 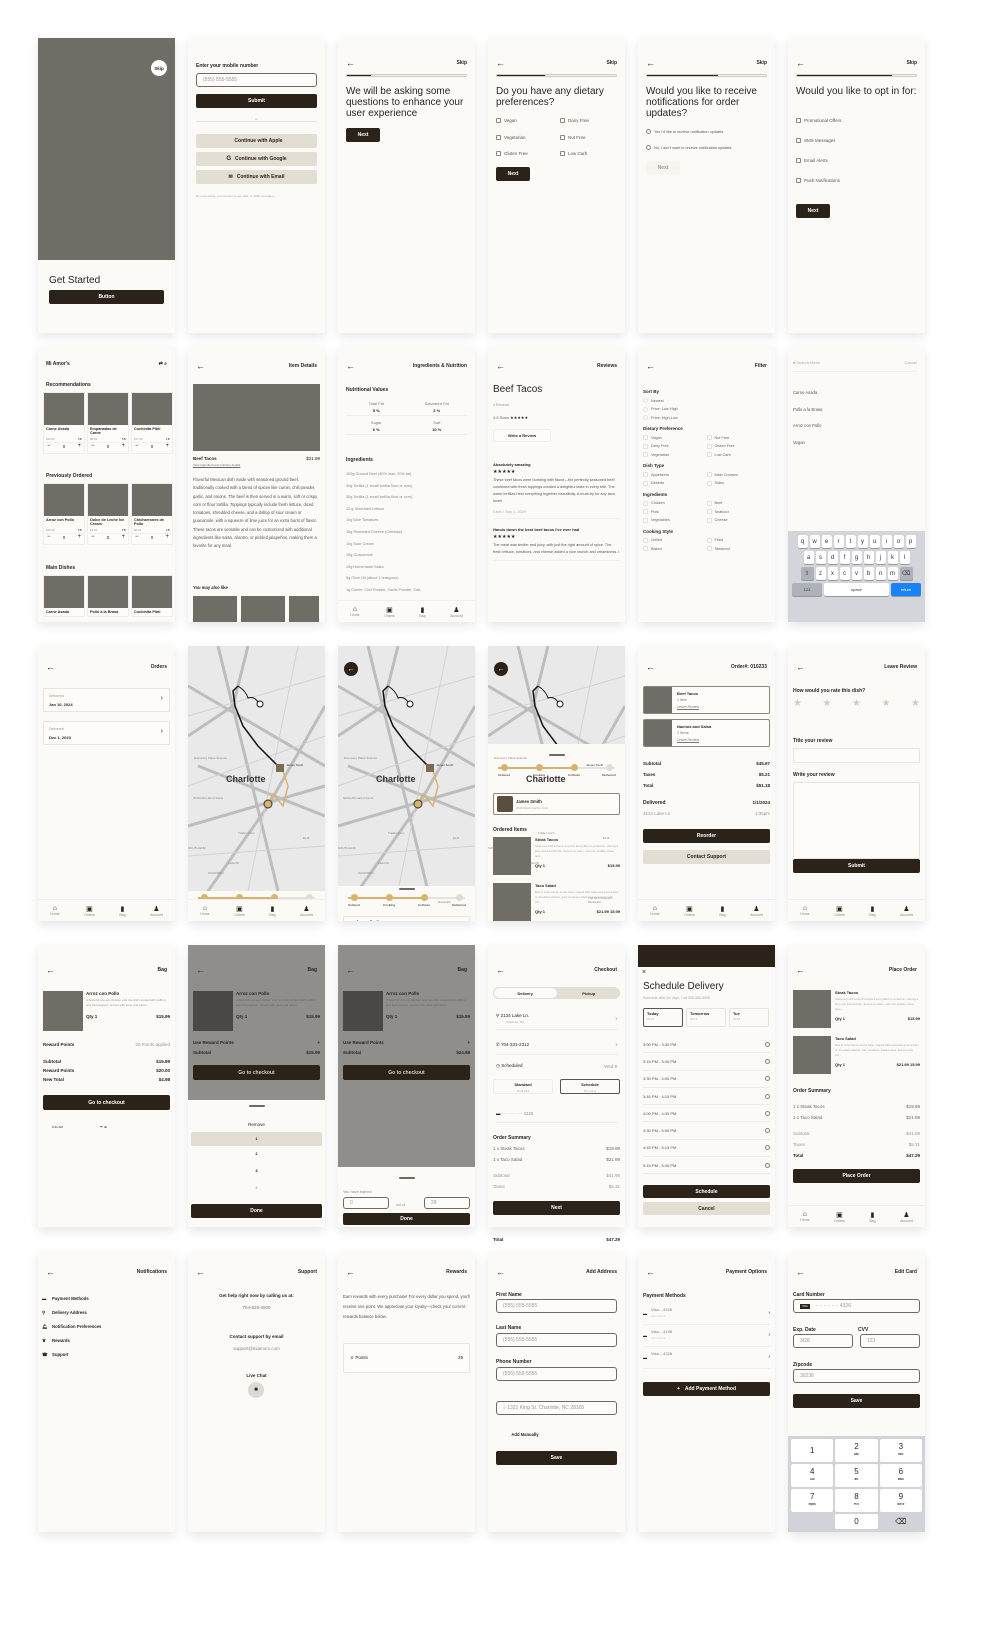 I want to click on support-email: support@miamors.com, so click(x=256, y=1348).